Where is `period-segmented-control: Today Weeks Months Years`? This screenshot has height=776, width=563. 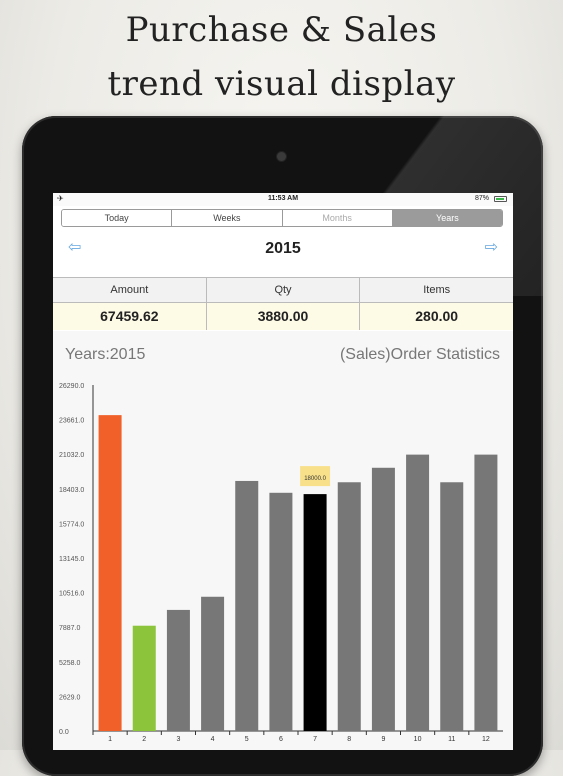
period-segmented-control: Today Weeks Months Years is located at coordinates (282, 218).